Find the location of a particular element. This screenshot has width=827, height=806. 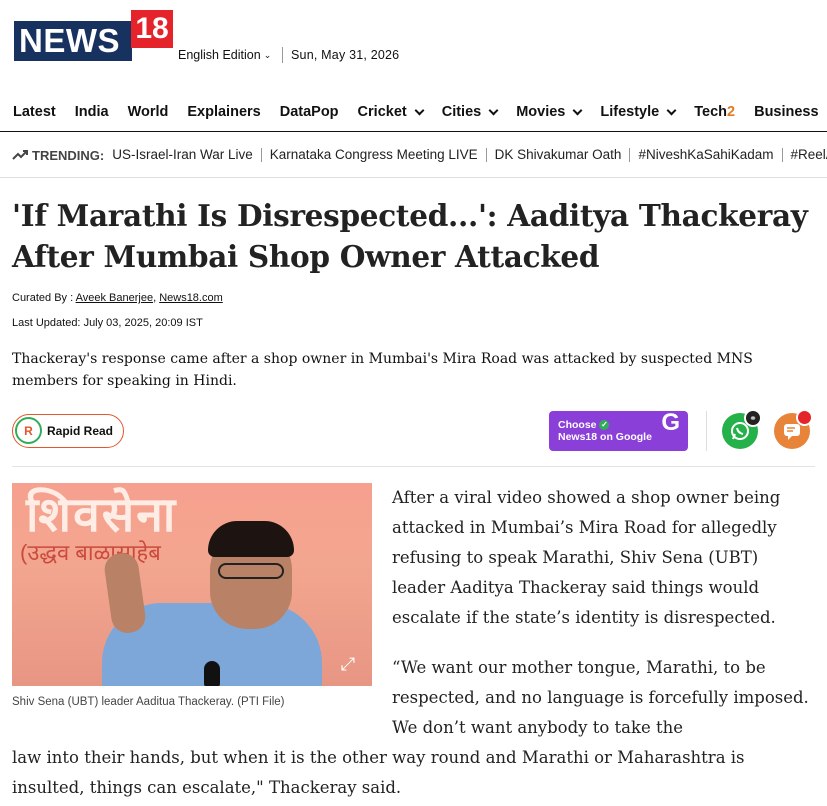

trending-link: US-Israel-Iran War Live is located at coordinates (186, 155).